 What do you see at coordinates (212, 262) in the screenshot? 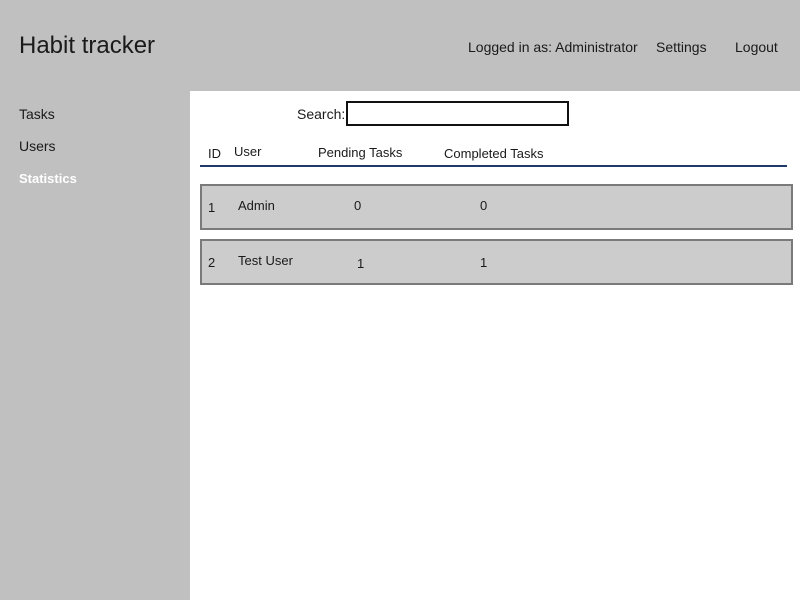
I see `cell-id: 2` at bounding box center [212, 262].